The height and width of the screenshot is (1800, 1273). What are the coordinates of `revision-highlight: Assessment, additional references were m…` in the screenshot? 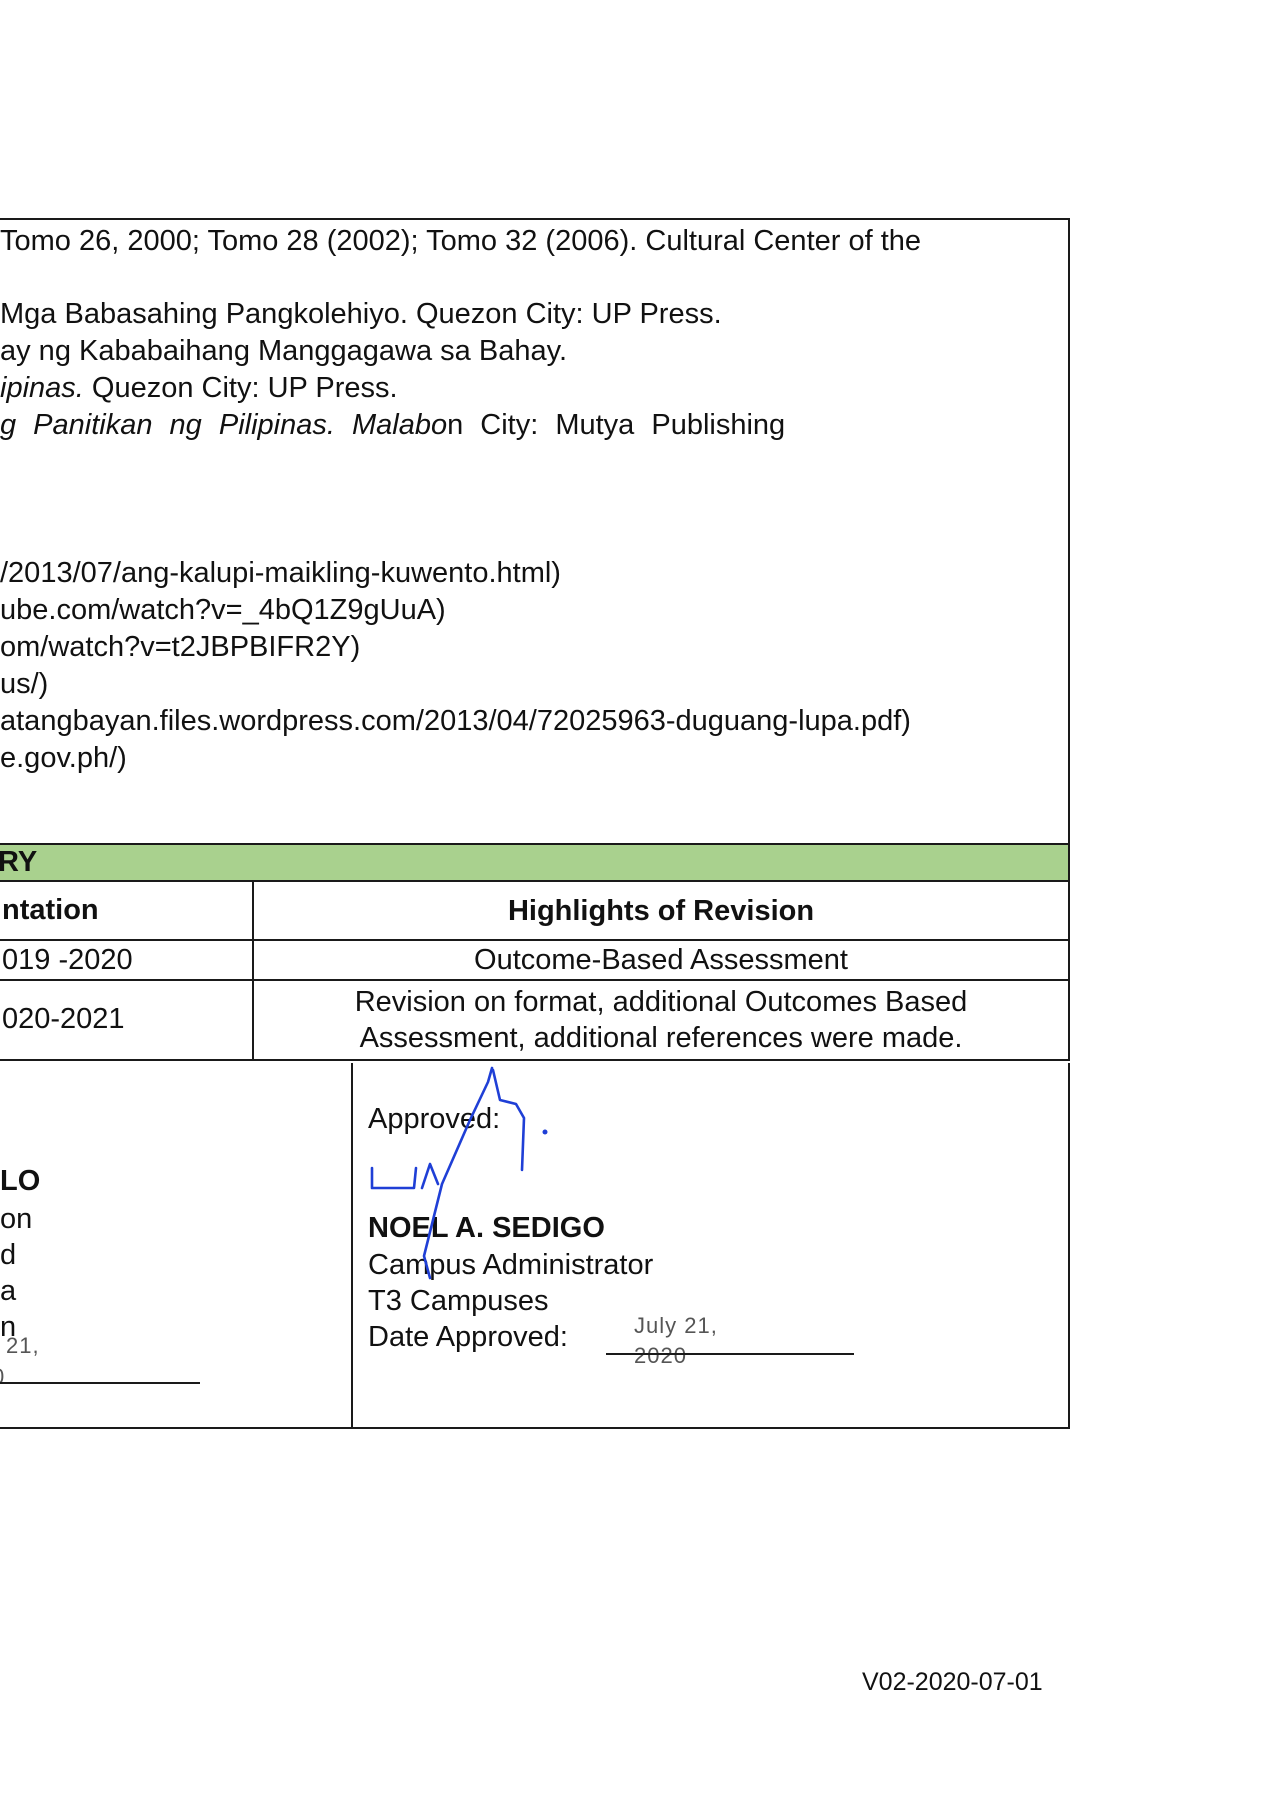 It's located at (661, 1038).